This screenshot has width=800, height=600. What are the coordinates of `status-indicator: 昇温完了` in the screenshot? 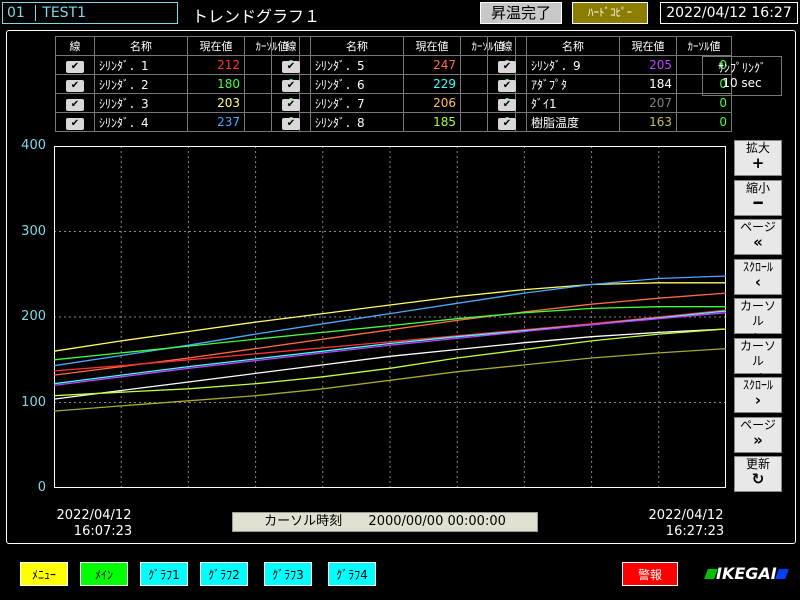 It's located at (521, 13).